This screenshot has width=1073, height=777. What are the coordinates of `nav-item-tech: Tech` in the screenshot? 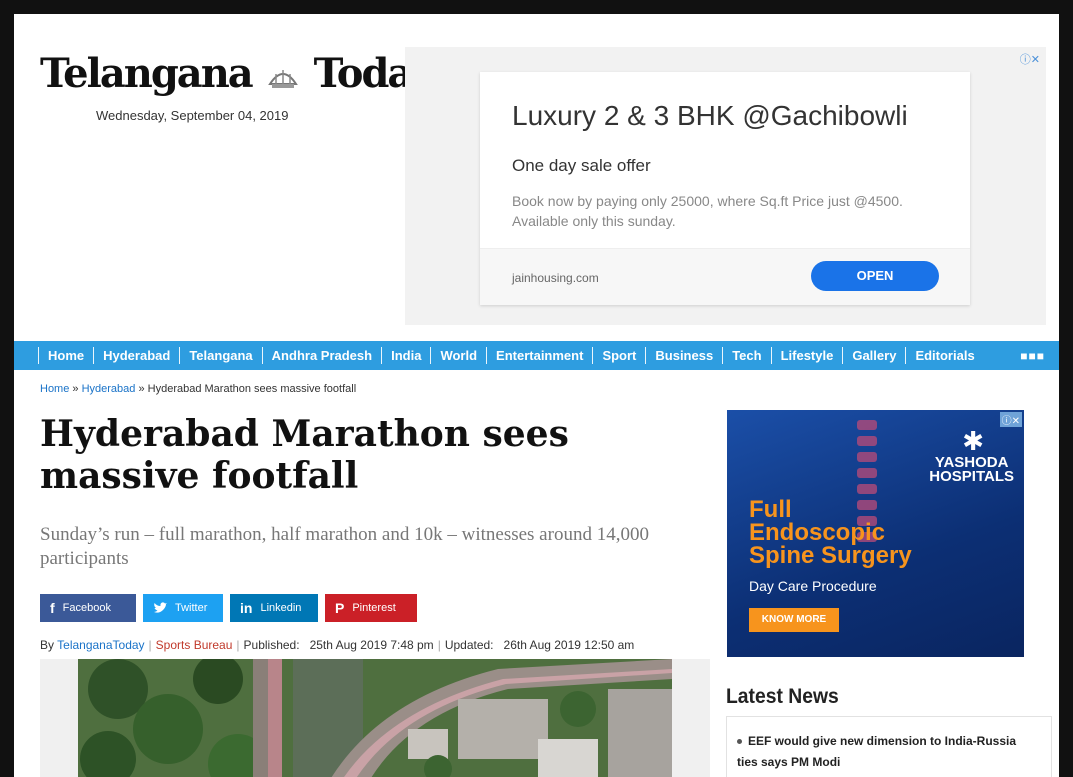 It's located at (746, 355).